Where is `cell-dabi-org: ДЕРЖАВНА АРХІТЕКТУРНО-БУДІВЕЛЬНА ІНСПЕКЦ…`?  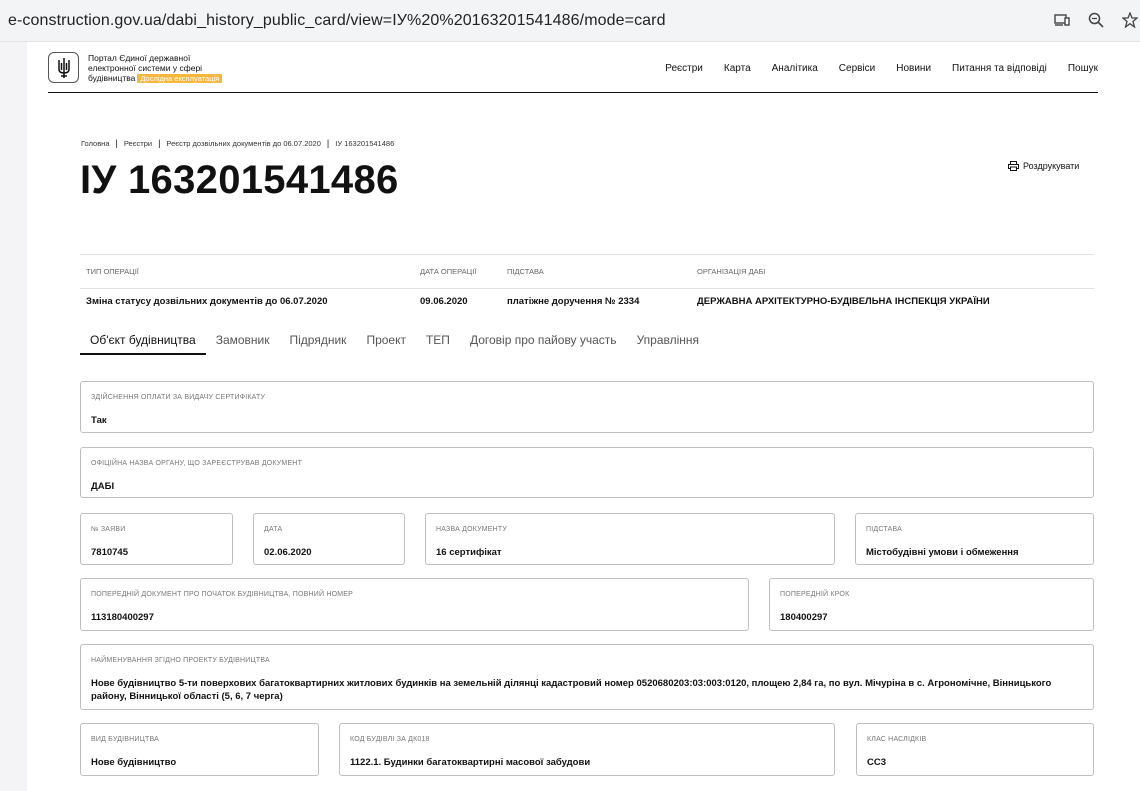 cell-dabi-org: ДЕРЖАВНА АРХІТЕКТУРНО-БУДІВЕЛЬНА ІНСПЕКЦ… is located at coordinates (843, 301).